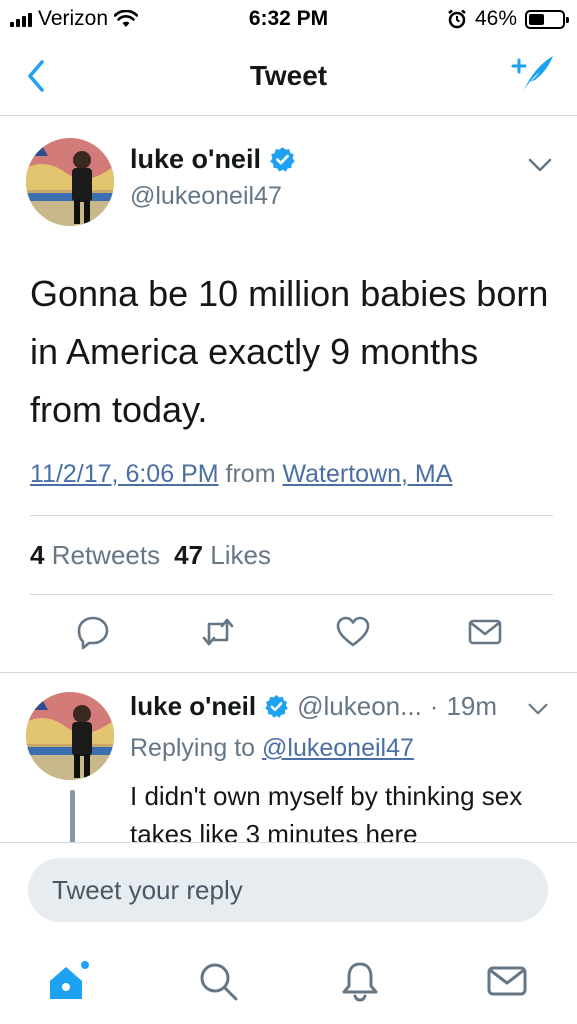 The width and height of the screenshot is (577, 1024). Describe the element at coordinates (472, 706) in the screenshot. I see `reply-age: 19m` at that location.